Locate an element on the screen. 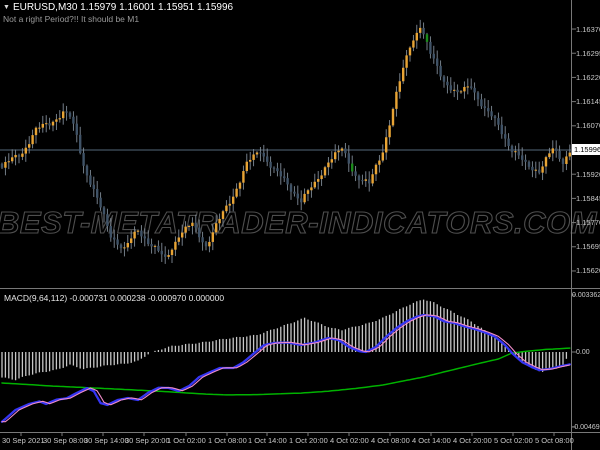  time-axis-label: 1 Oct 20:00 is located at coordinates (308, 440).